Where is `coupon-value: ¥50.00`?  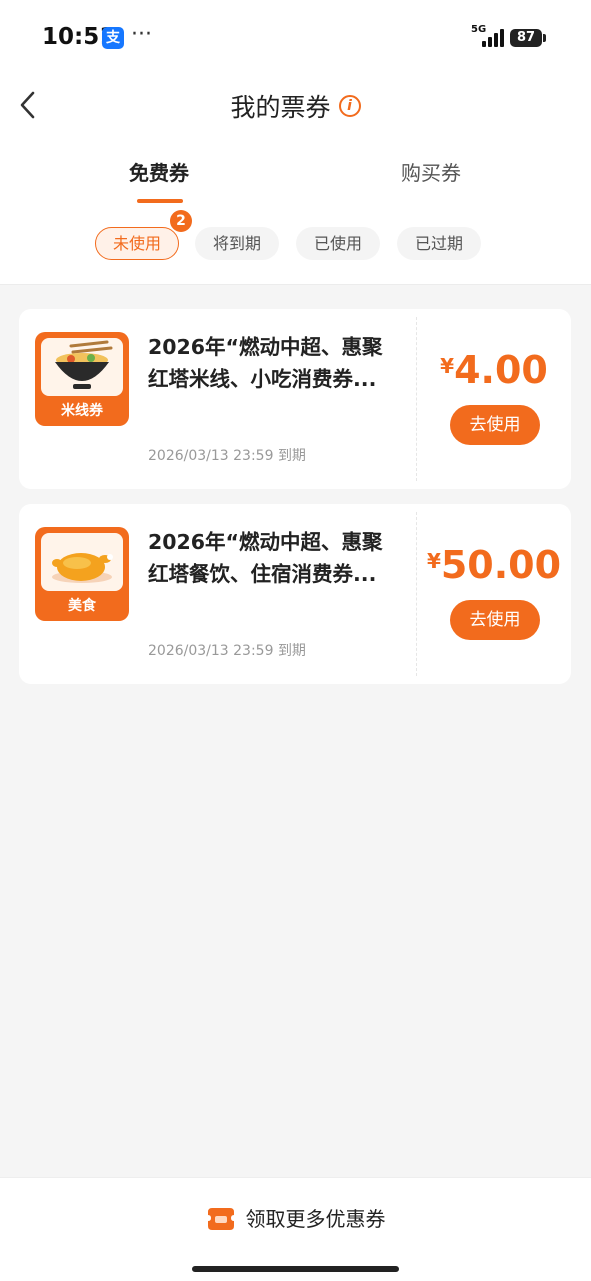
coupon-value: ¥50.00 is located at coordinates (494, 565).